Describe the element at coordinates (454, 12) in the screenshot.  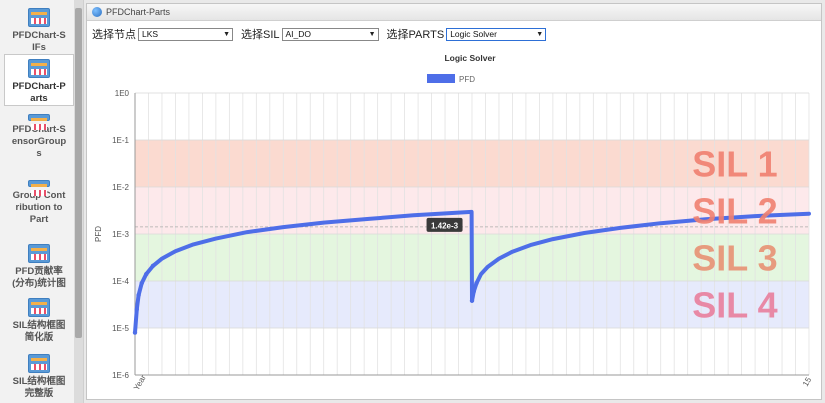
I see `panel-header: PFDChart-Parts` at that location.